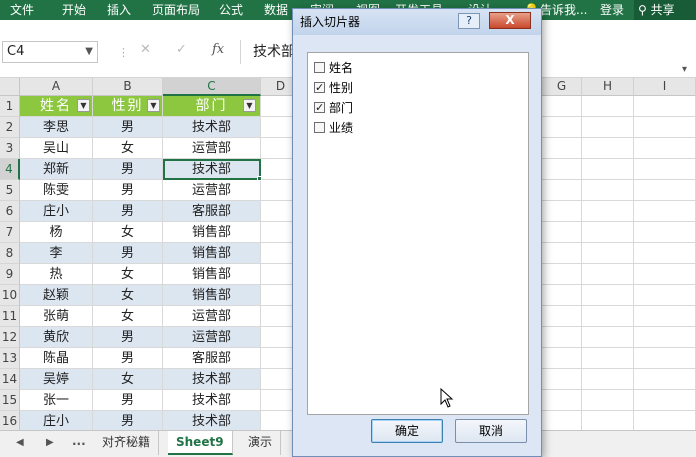 The width and height of the screenshot is (696, 457). Describe the element at coordinates (333, 108) in the screenshot. I see `field-option: 部门` at that location.